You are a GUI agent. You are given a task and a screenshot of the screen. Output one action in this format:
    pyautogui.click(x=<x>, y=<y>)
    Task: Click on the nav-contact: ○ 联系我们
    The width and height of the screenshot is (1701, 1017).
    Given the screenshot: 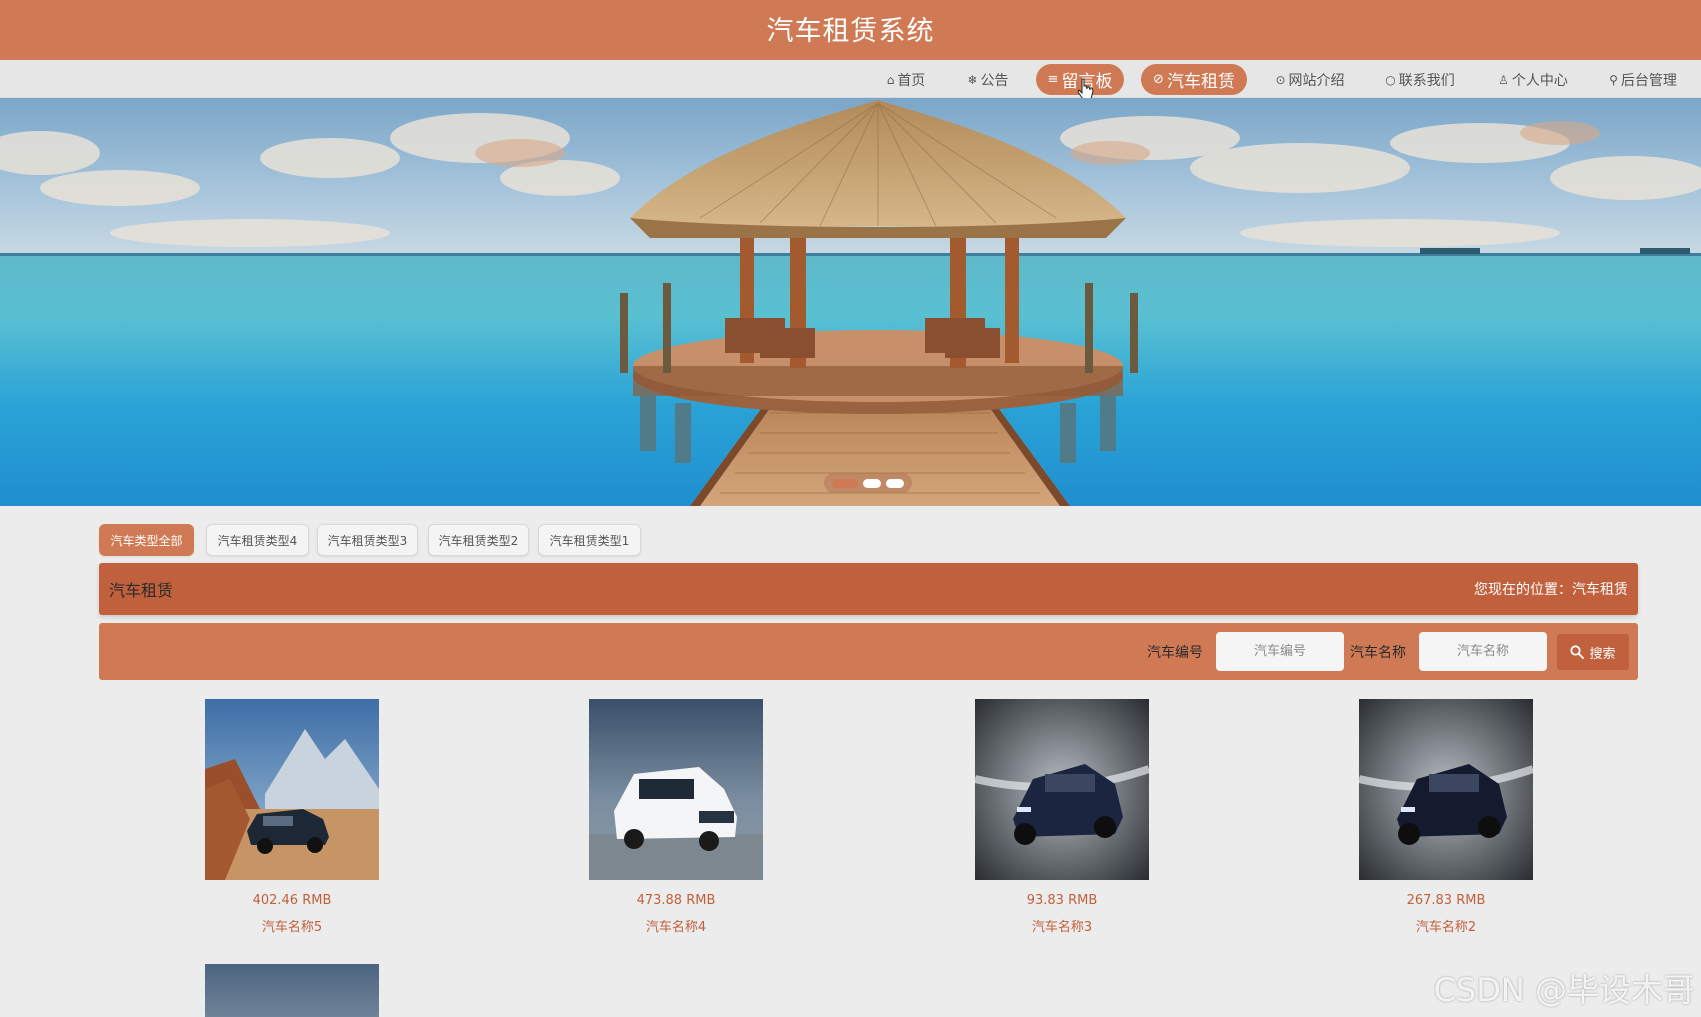 What is the action you would take?
    pyautogui.click(x=1420, y=79)
    